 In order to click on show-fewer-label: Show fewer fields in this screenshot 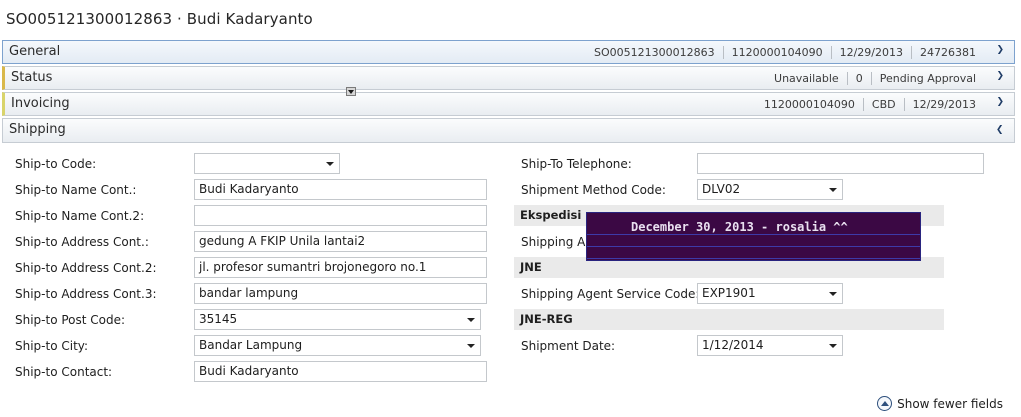, I will do `click(950, 403)`.